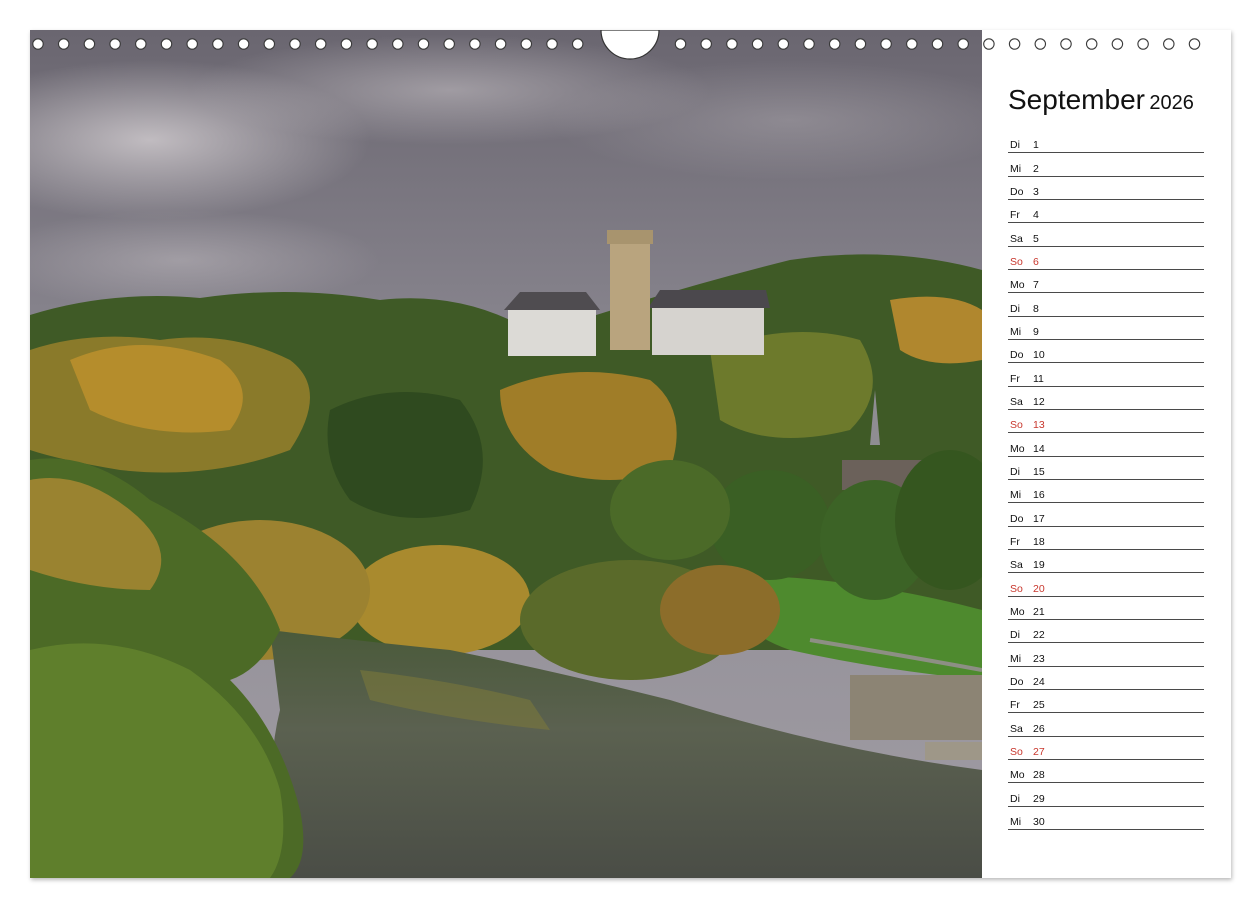  I want to click on day-row: Sa 5, so click(1106, 235).